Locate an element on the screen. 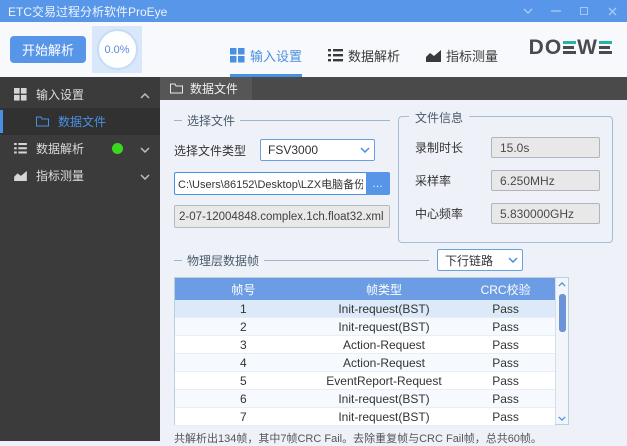 This screenshot has height=446, width=627. sidebar-item-data-analysis: 数据解析 is located at coordinates (80, 148).